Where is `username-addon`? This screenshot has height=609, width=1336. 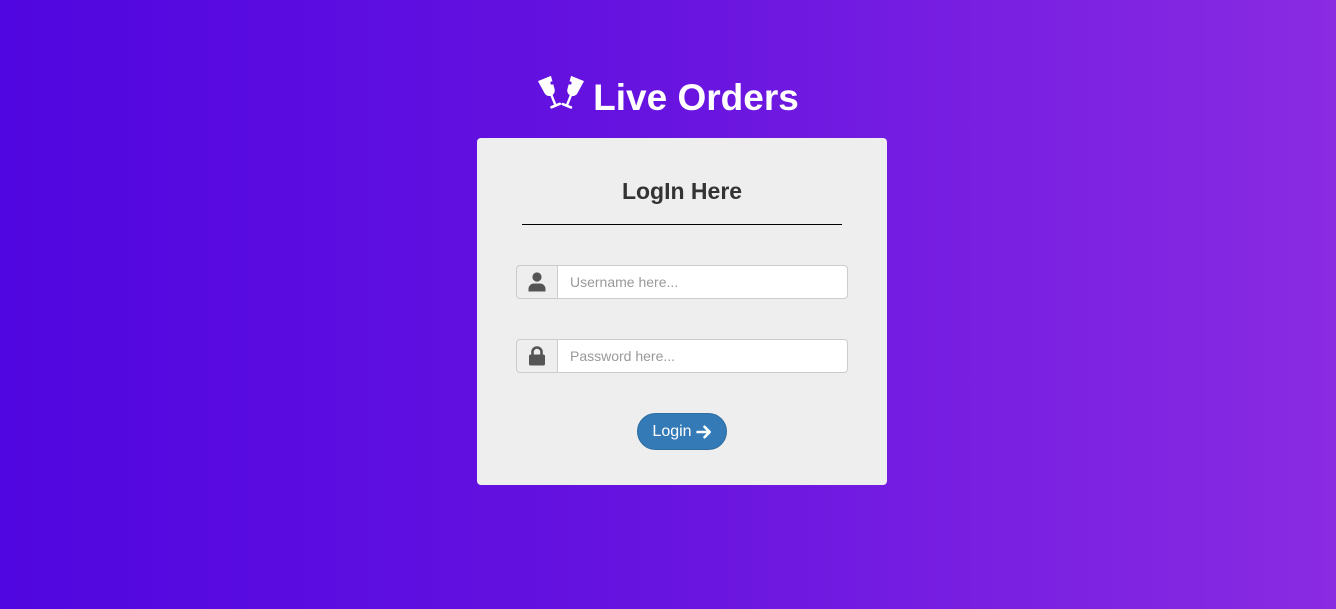 username-addon is located at coordinates (536, 282).